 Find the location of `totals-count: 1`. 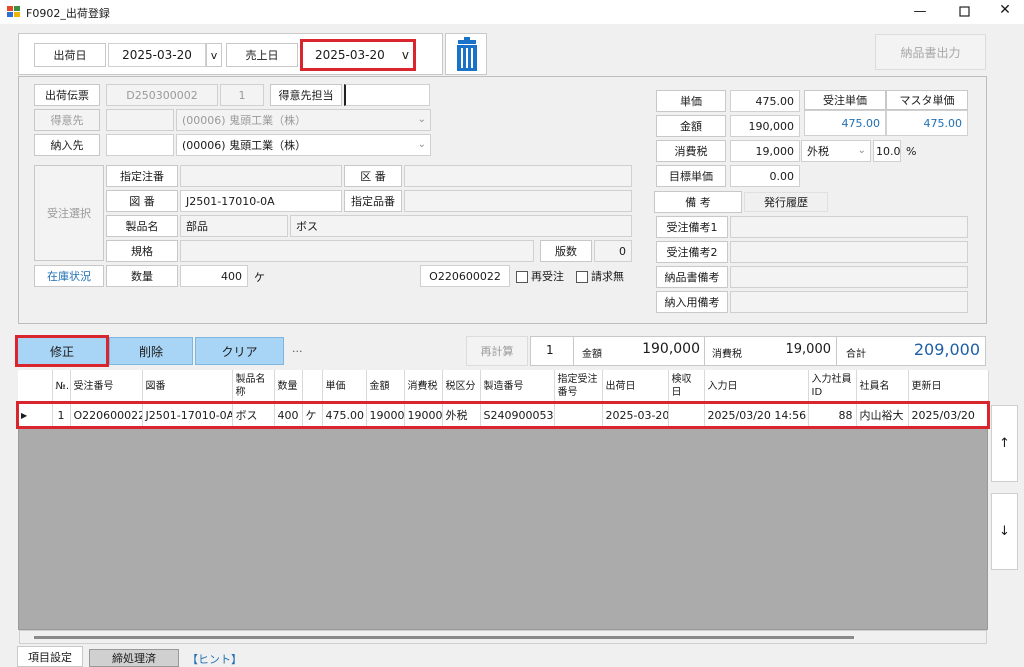

totals-count: 1 is located at coordinates (550, 350).